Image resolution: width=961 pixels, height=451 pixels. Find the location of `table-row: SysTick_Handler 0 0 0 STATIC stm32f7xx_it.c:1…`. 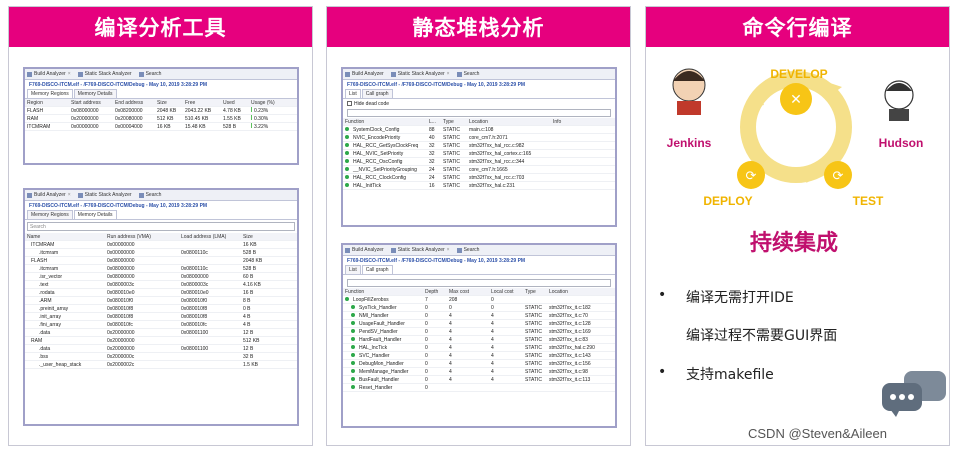

table-row: SysTick_Handler 0 0 0 STATIC stm32f7xx_it.c:1… is located at coordinates (479, 308).